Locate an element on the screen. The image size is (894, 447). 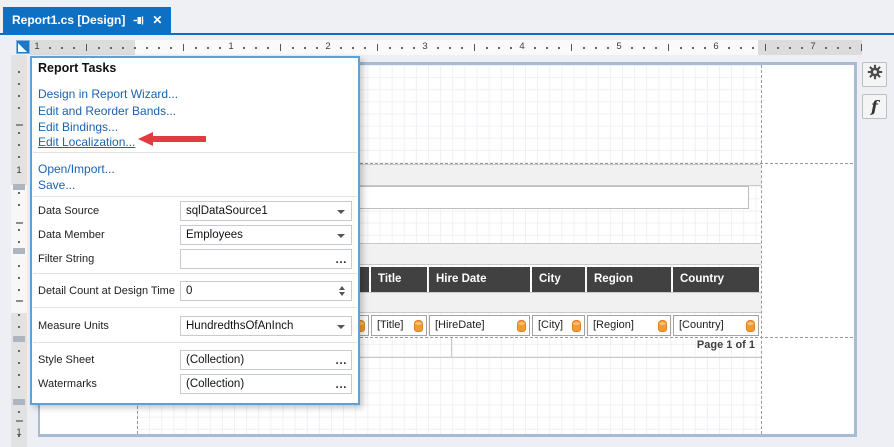
table-header-cell: City is located at coordinates (558, 279).